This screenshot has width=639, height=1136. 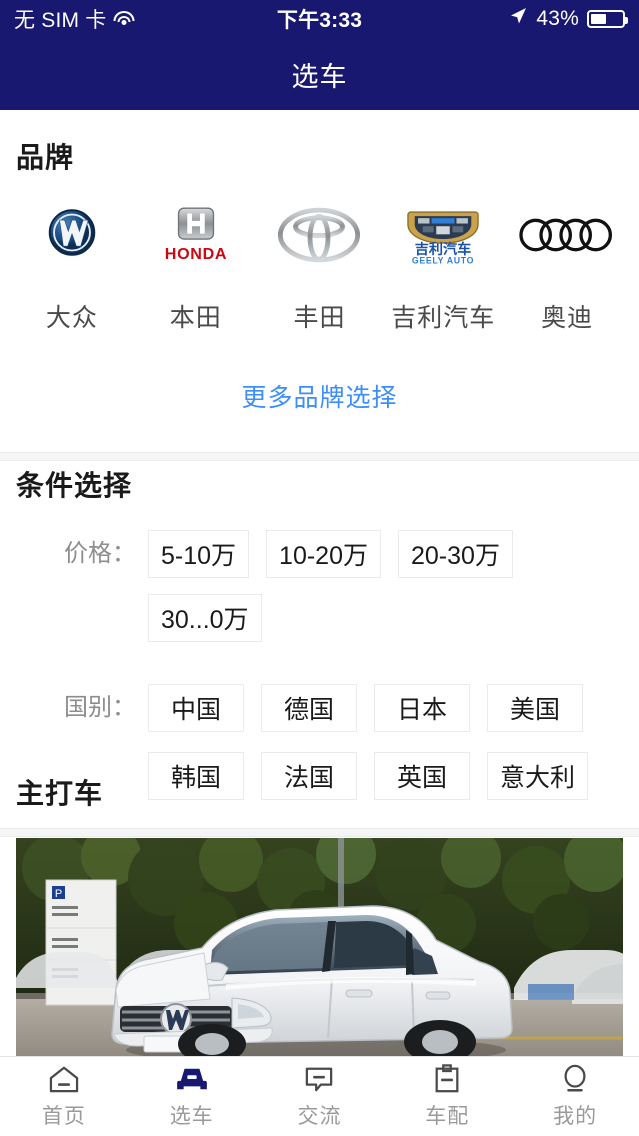 I want to click on tab-community: 交流, so click(x=320, y=1097).